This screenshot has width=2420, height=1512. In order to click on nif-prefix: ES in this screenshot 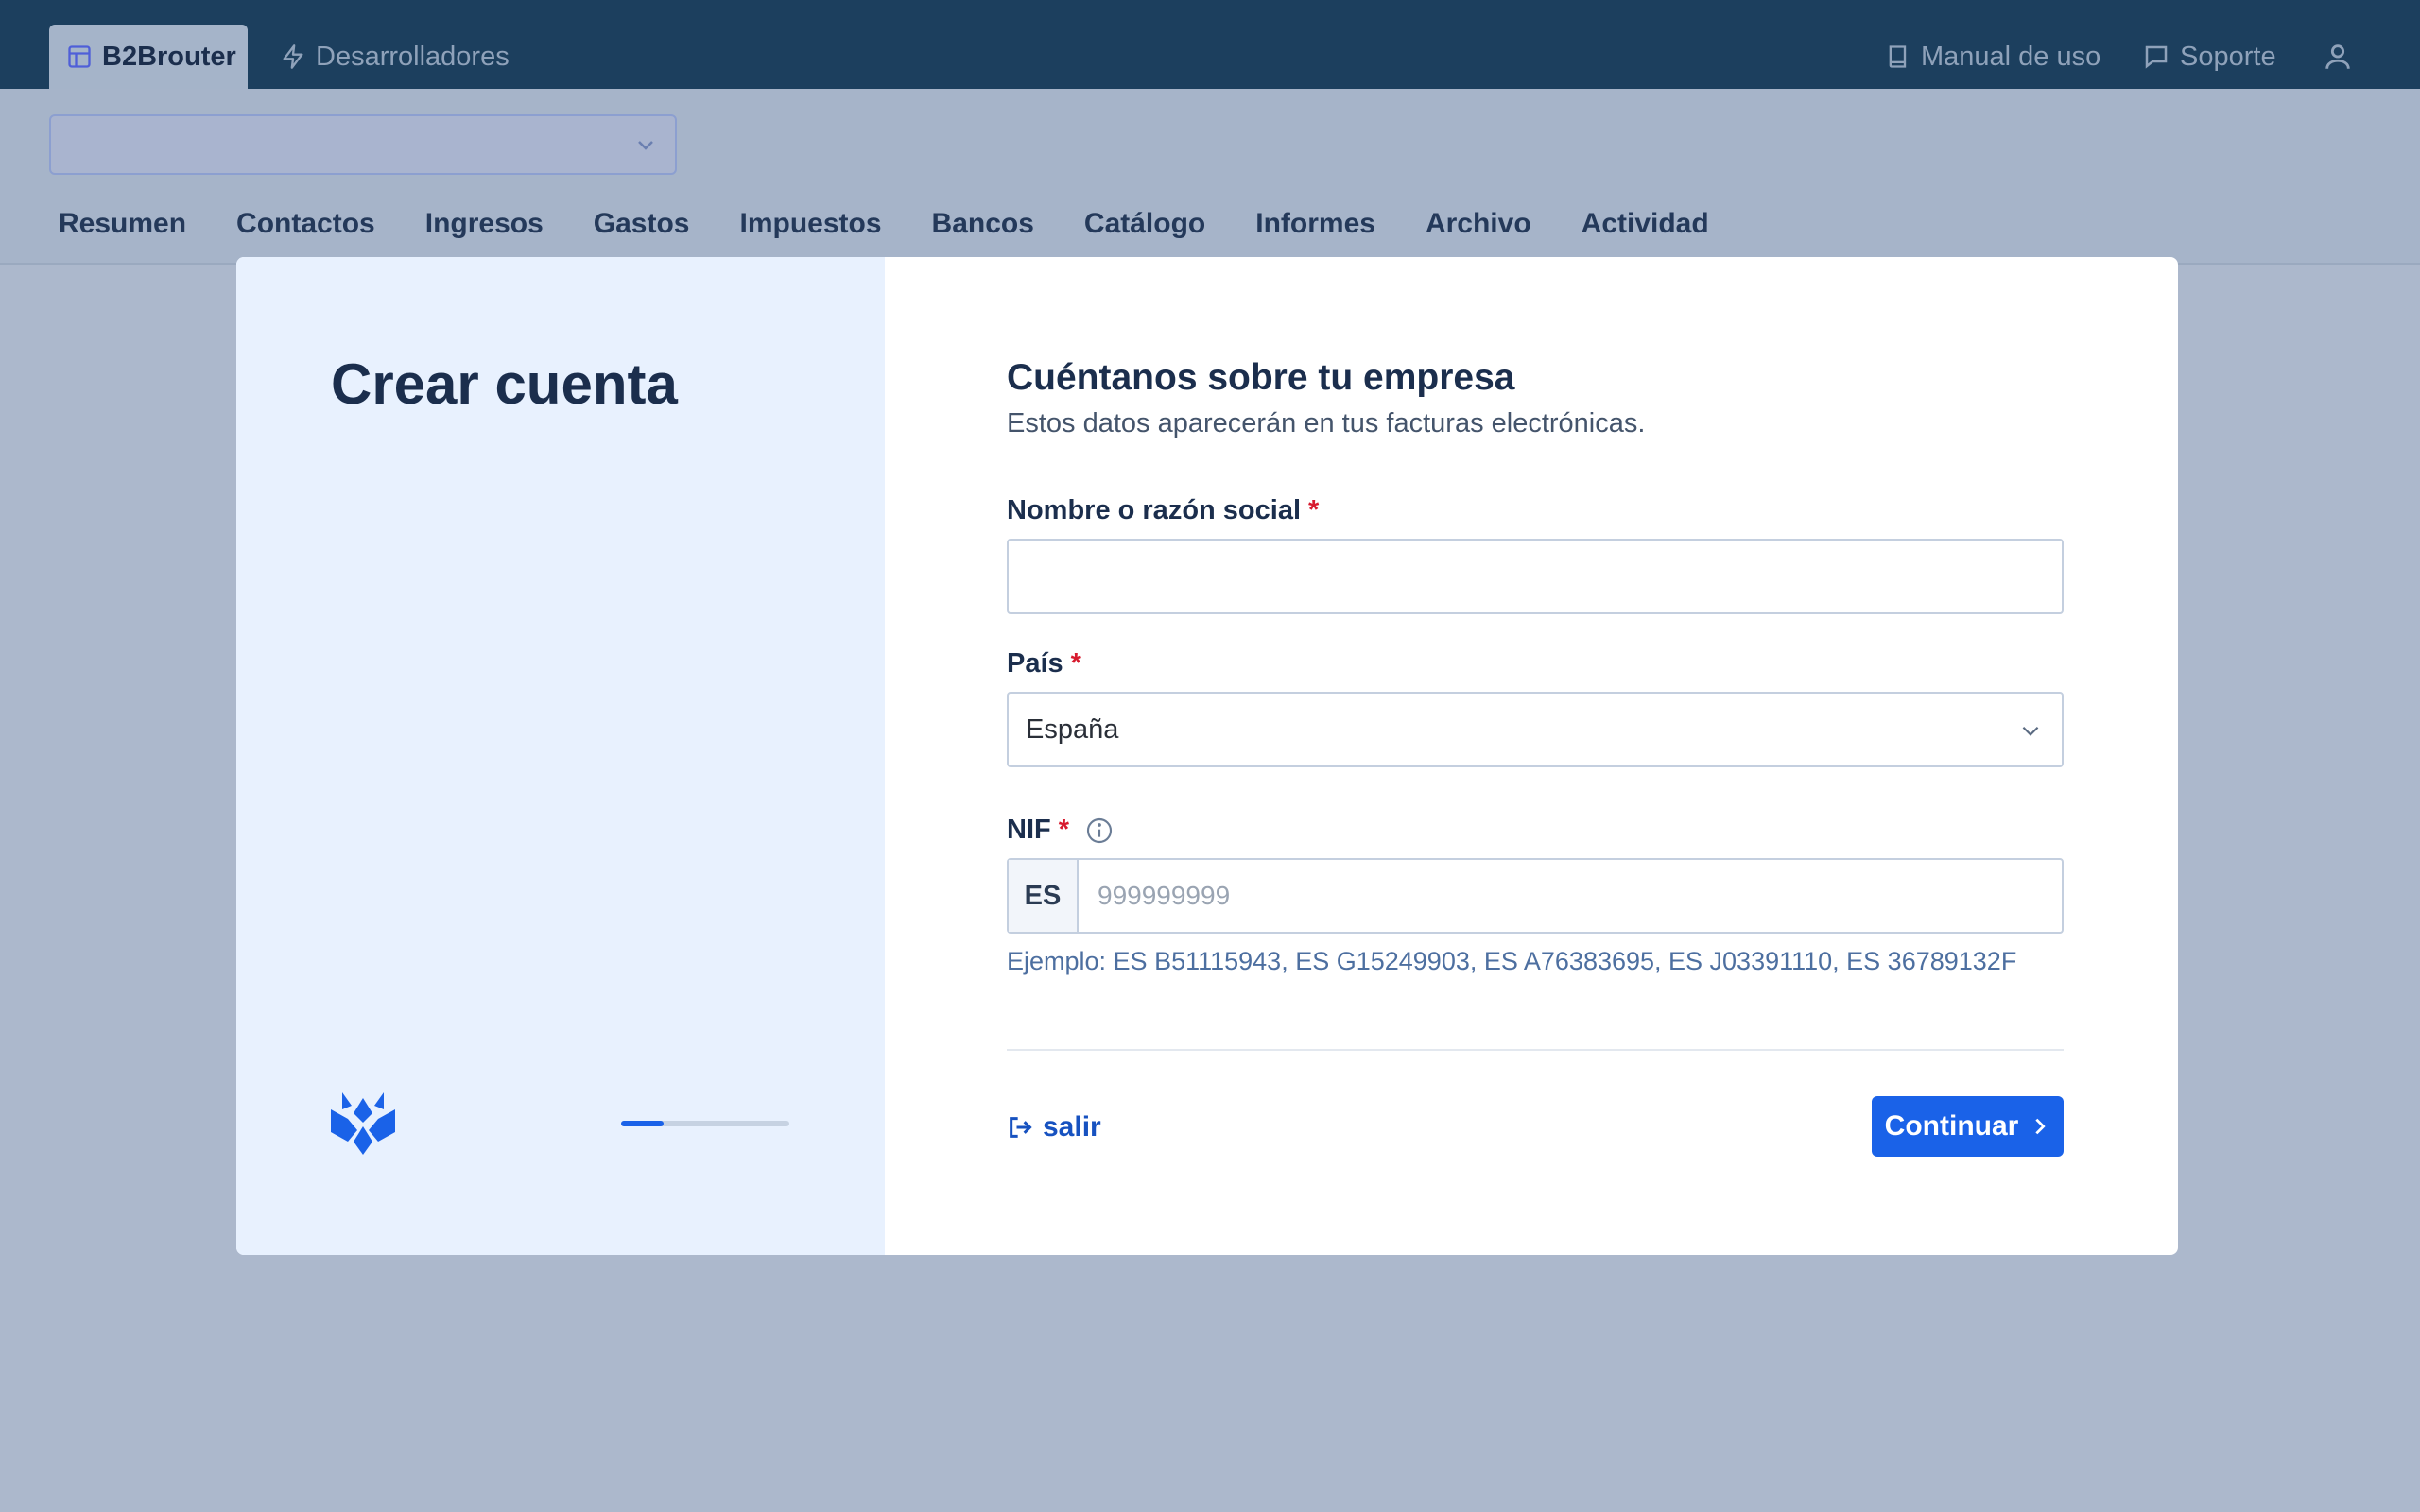, I will do `click(1044, 896)`.